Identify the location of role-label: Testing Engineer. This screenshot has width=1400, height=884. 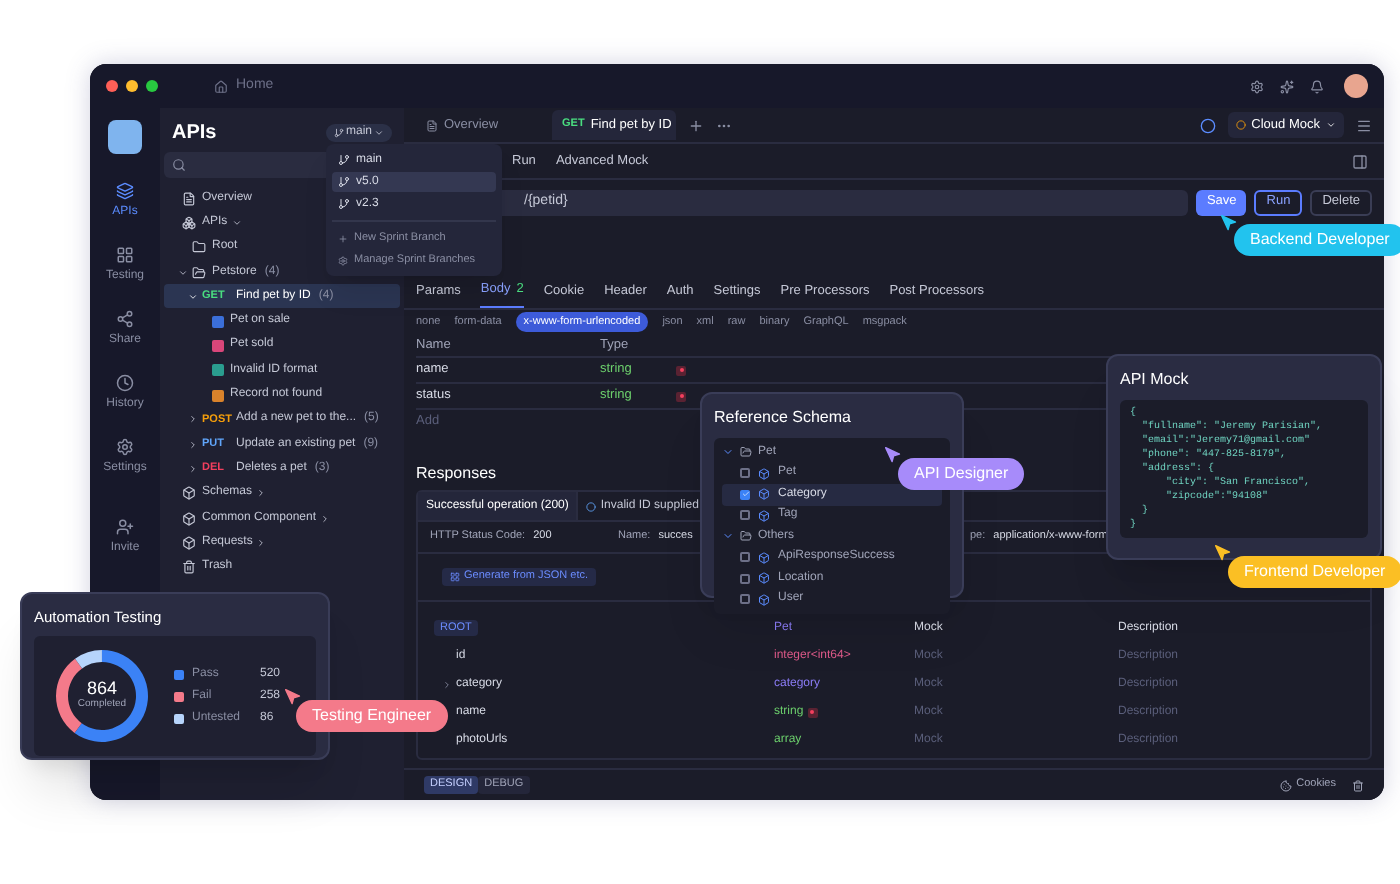
(372, 716).